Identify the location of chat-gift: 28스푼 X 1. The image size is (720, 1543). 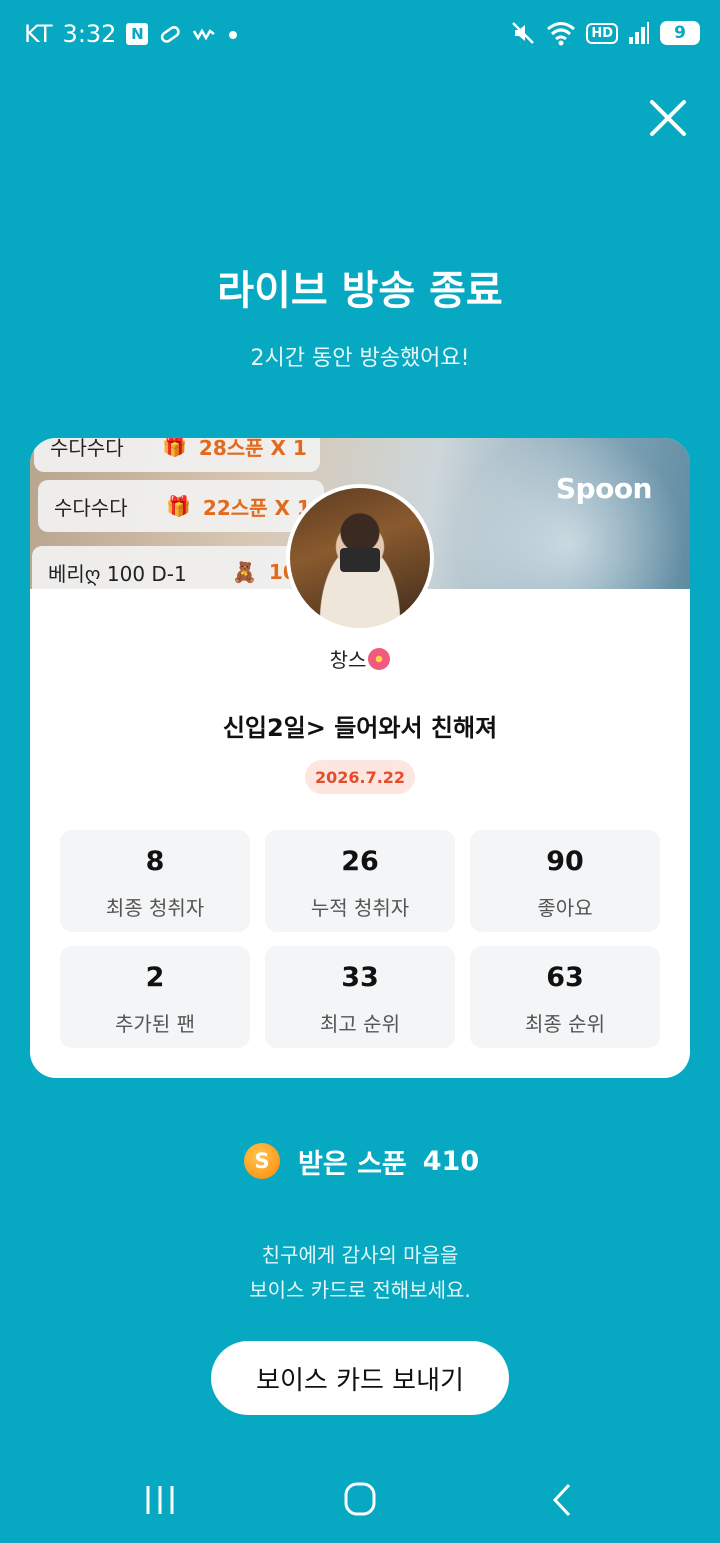
(252, 449).